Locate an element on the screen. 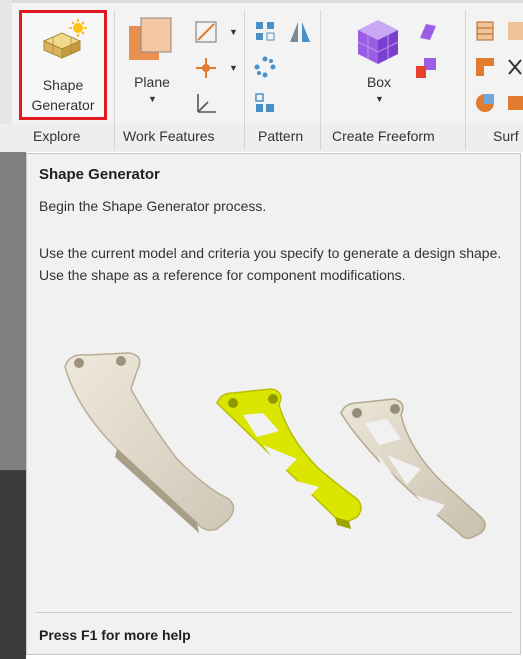 The height and width of the screenshot is (659, 523). point-icon is located at coordinates (206, 68).